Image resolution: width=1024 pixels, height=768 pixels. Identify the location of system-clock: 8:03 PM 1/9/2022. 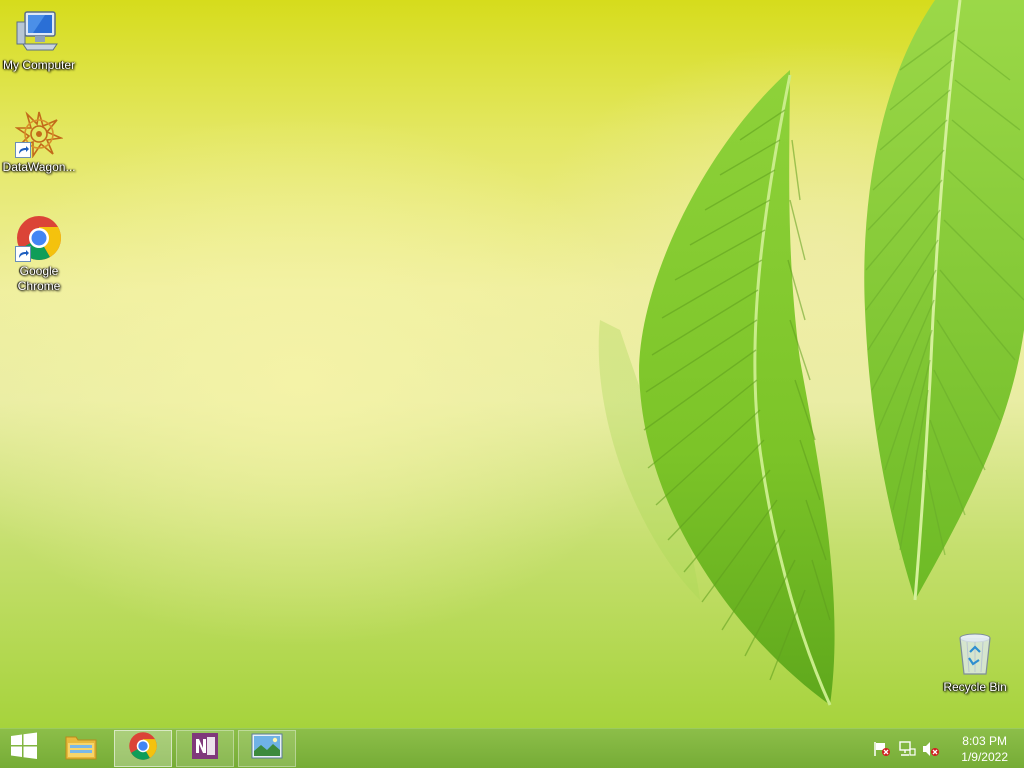
(984, 749).